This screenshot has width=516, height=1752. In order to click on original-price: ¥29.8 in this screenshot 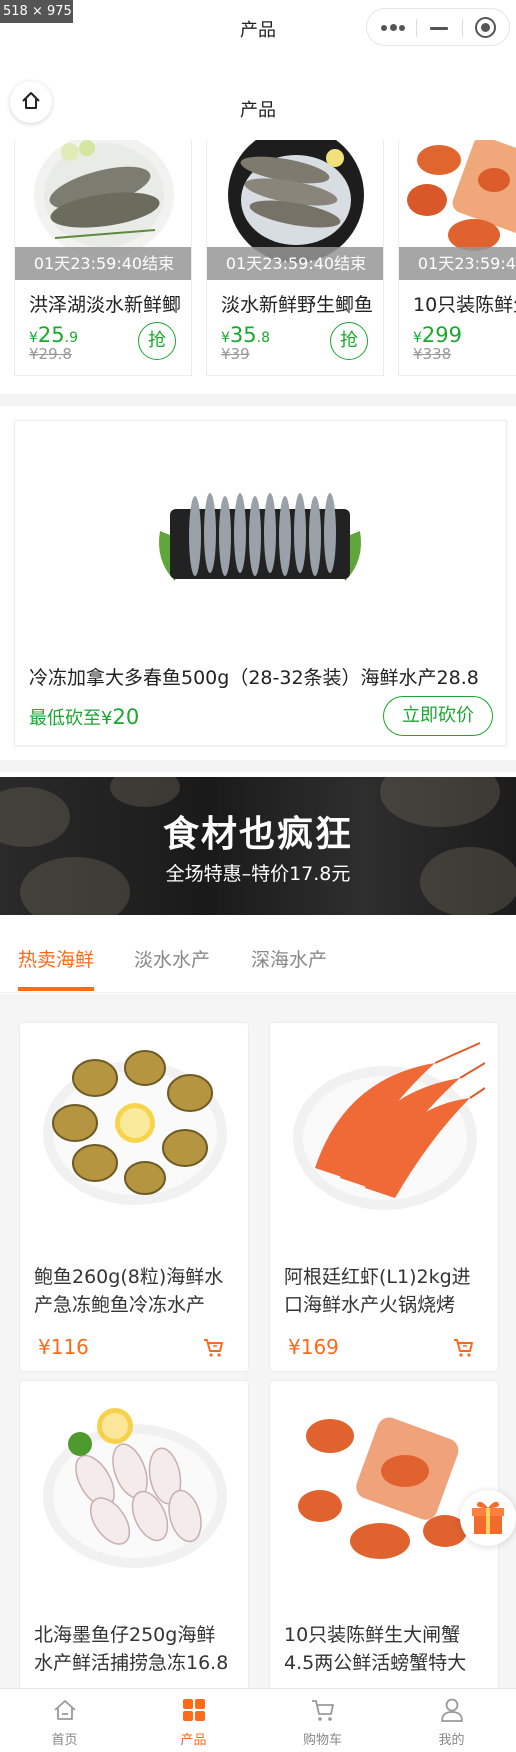, I will do `click(50, 354)`.